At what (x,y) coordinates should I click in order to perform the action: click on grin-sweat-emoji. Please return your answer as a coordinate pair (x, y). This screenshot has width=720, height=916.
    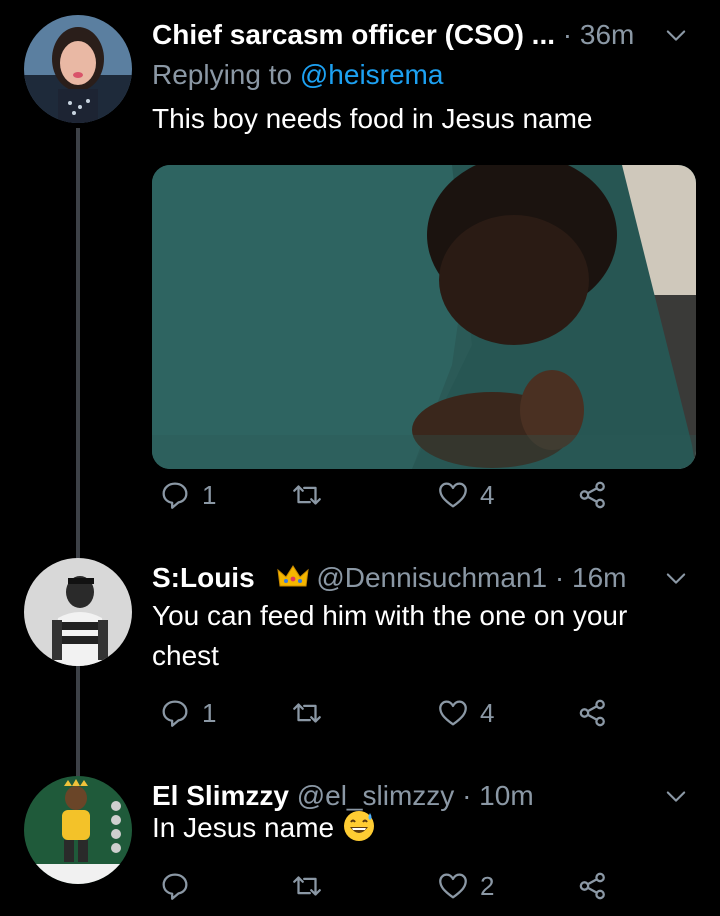
    Looking at the image, I should click on (358, 826).